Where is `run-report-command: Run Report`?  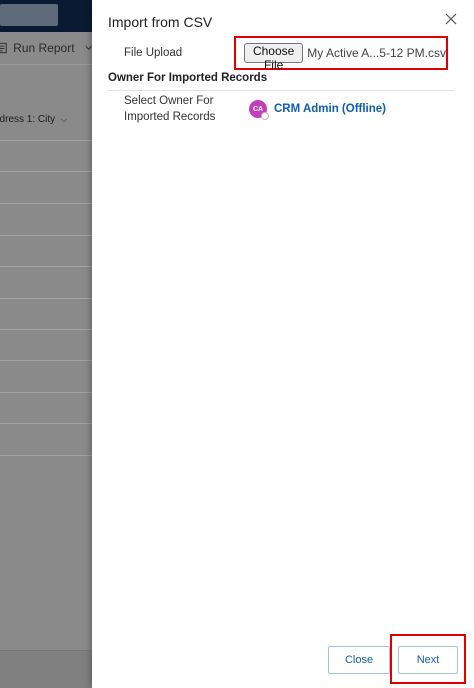 run-report-command: Run Report is located at coordinates (46, 48).